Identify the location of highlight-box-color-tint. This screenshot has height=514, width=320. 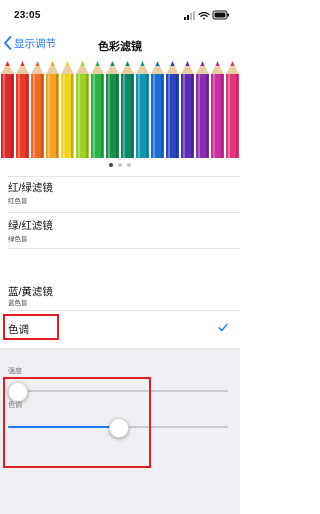
(31, 327).